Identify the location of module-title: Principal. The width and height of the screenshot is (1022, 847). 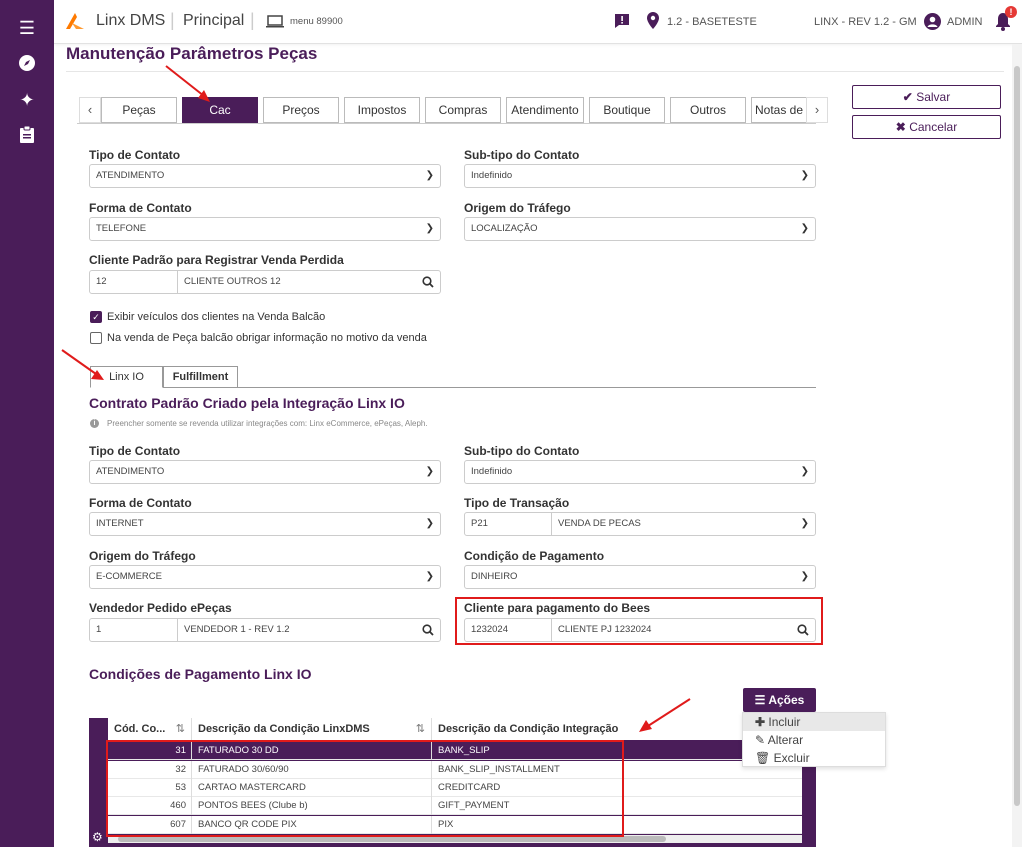
(214, 20).